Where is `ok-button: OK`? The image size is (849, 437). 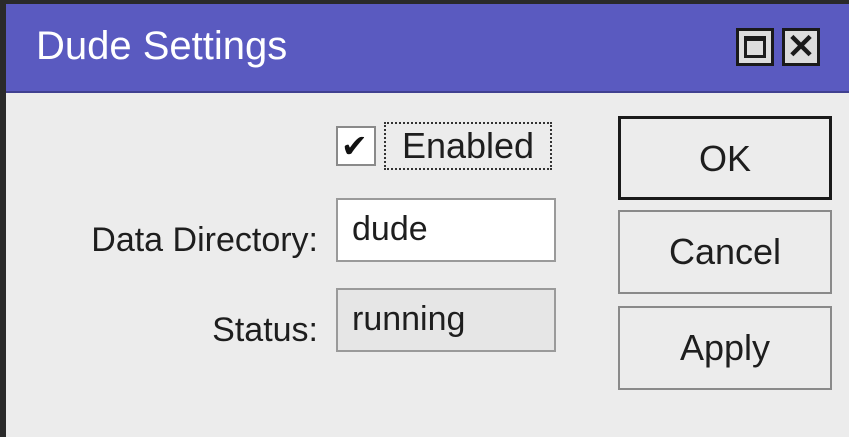 ok-button: OK is located at coordinates (725, 158).